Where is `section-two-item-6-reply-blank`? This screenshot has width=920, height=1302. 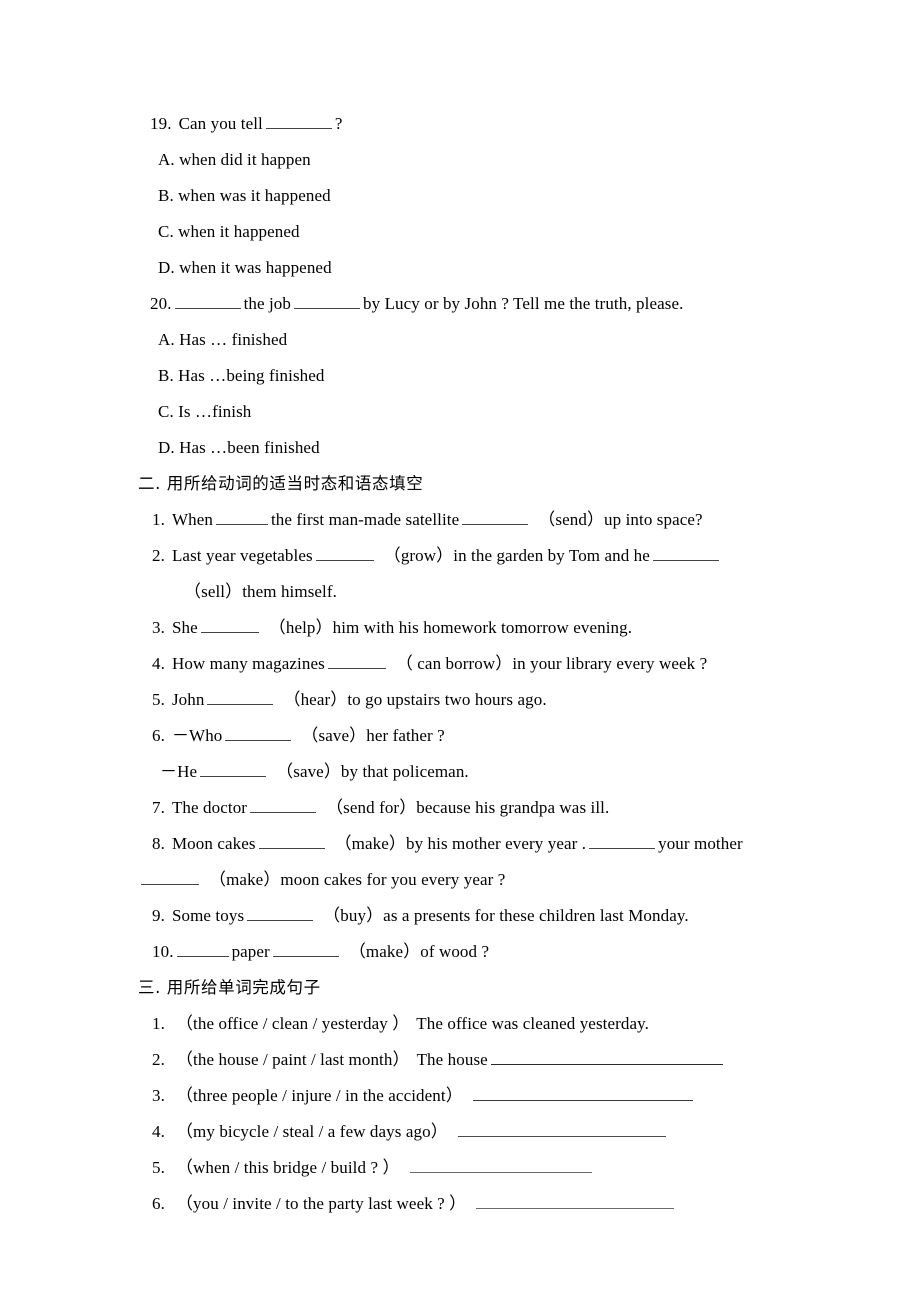 section-two-item-6-reply-blank is located at coordinates (233, 770).